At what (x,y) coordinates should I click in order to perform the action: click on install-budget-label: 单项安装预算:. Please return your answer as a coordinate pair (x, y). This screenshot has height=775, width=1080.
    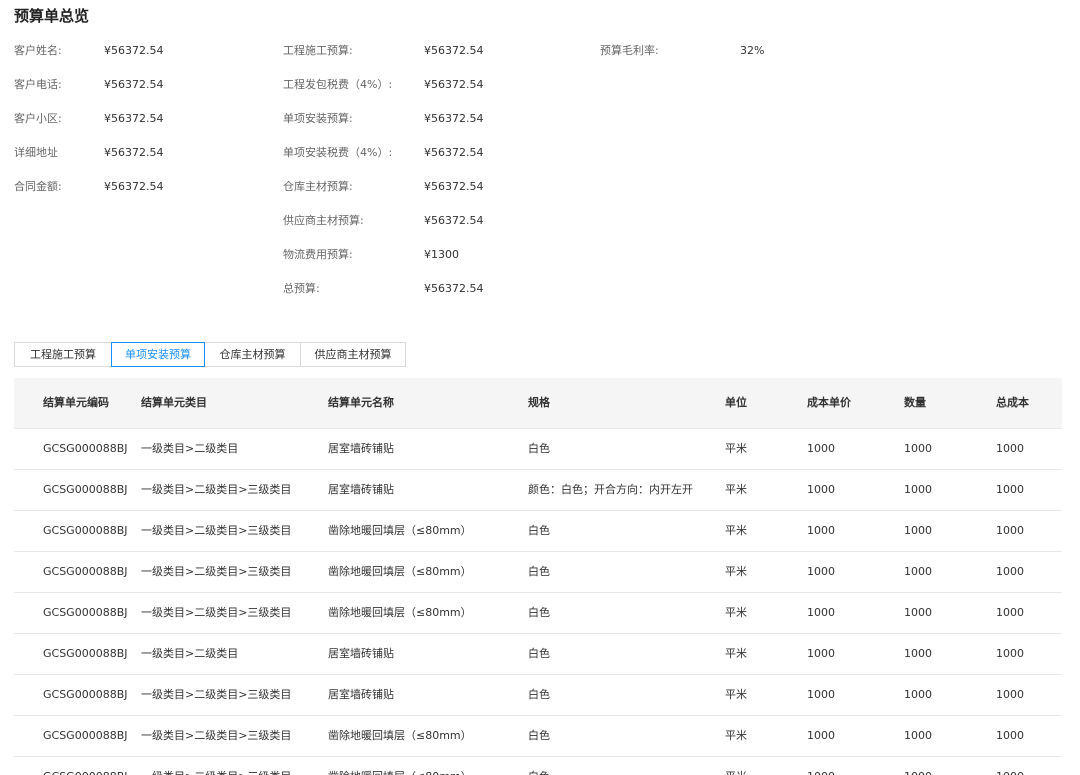
    Looking at the image, I should click on (318, 118).